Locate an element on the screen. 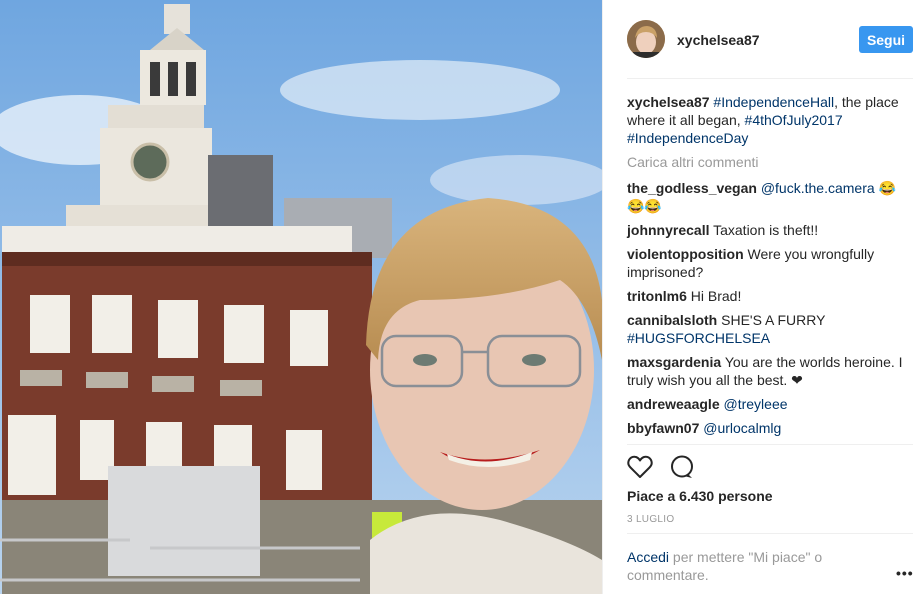 This screenshot has width=922, height=594. comments-divider is located at coordinates (770, 444).